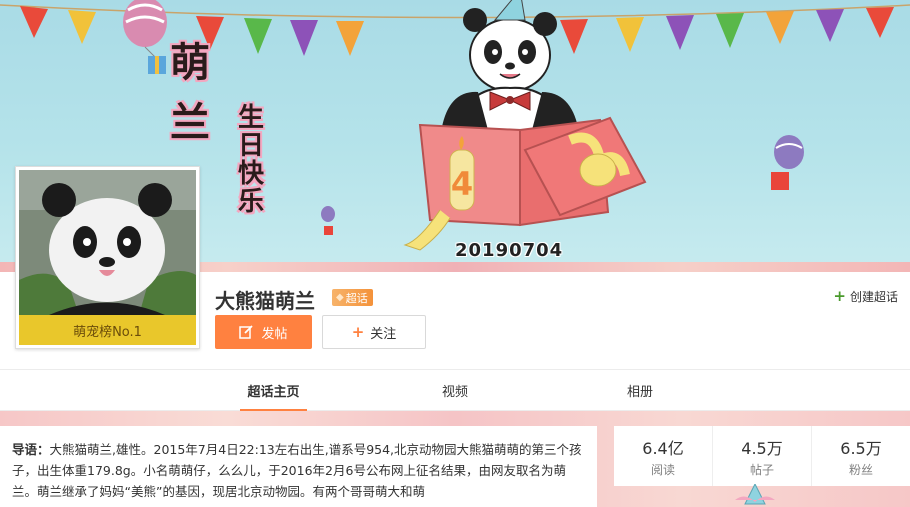 This screenshot has width=910, height=507. I want to click on chaohua-badge-label: 超话, so click(356, 298).